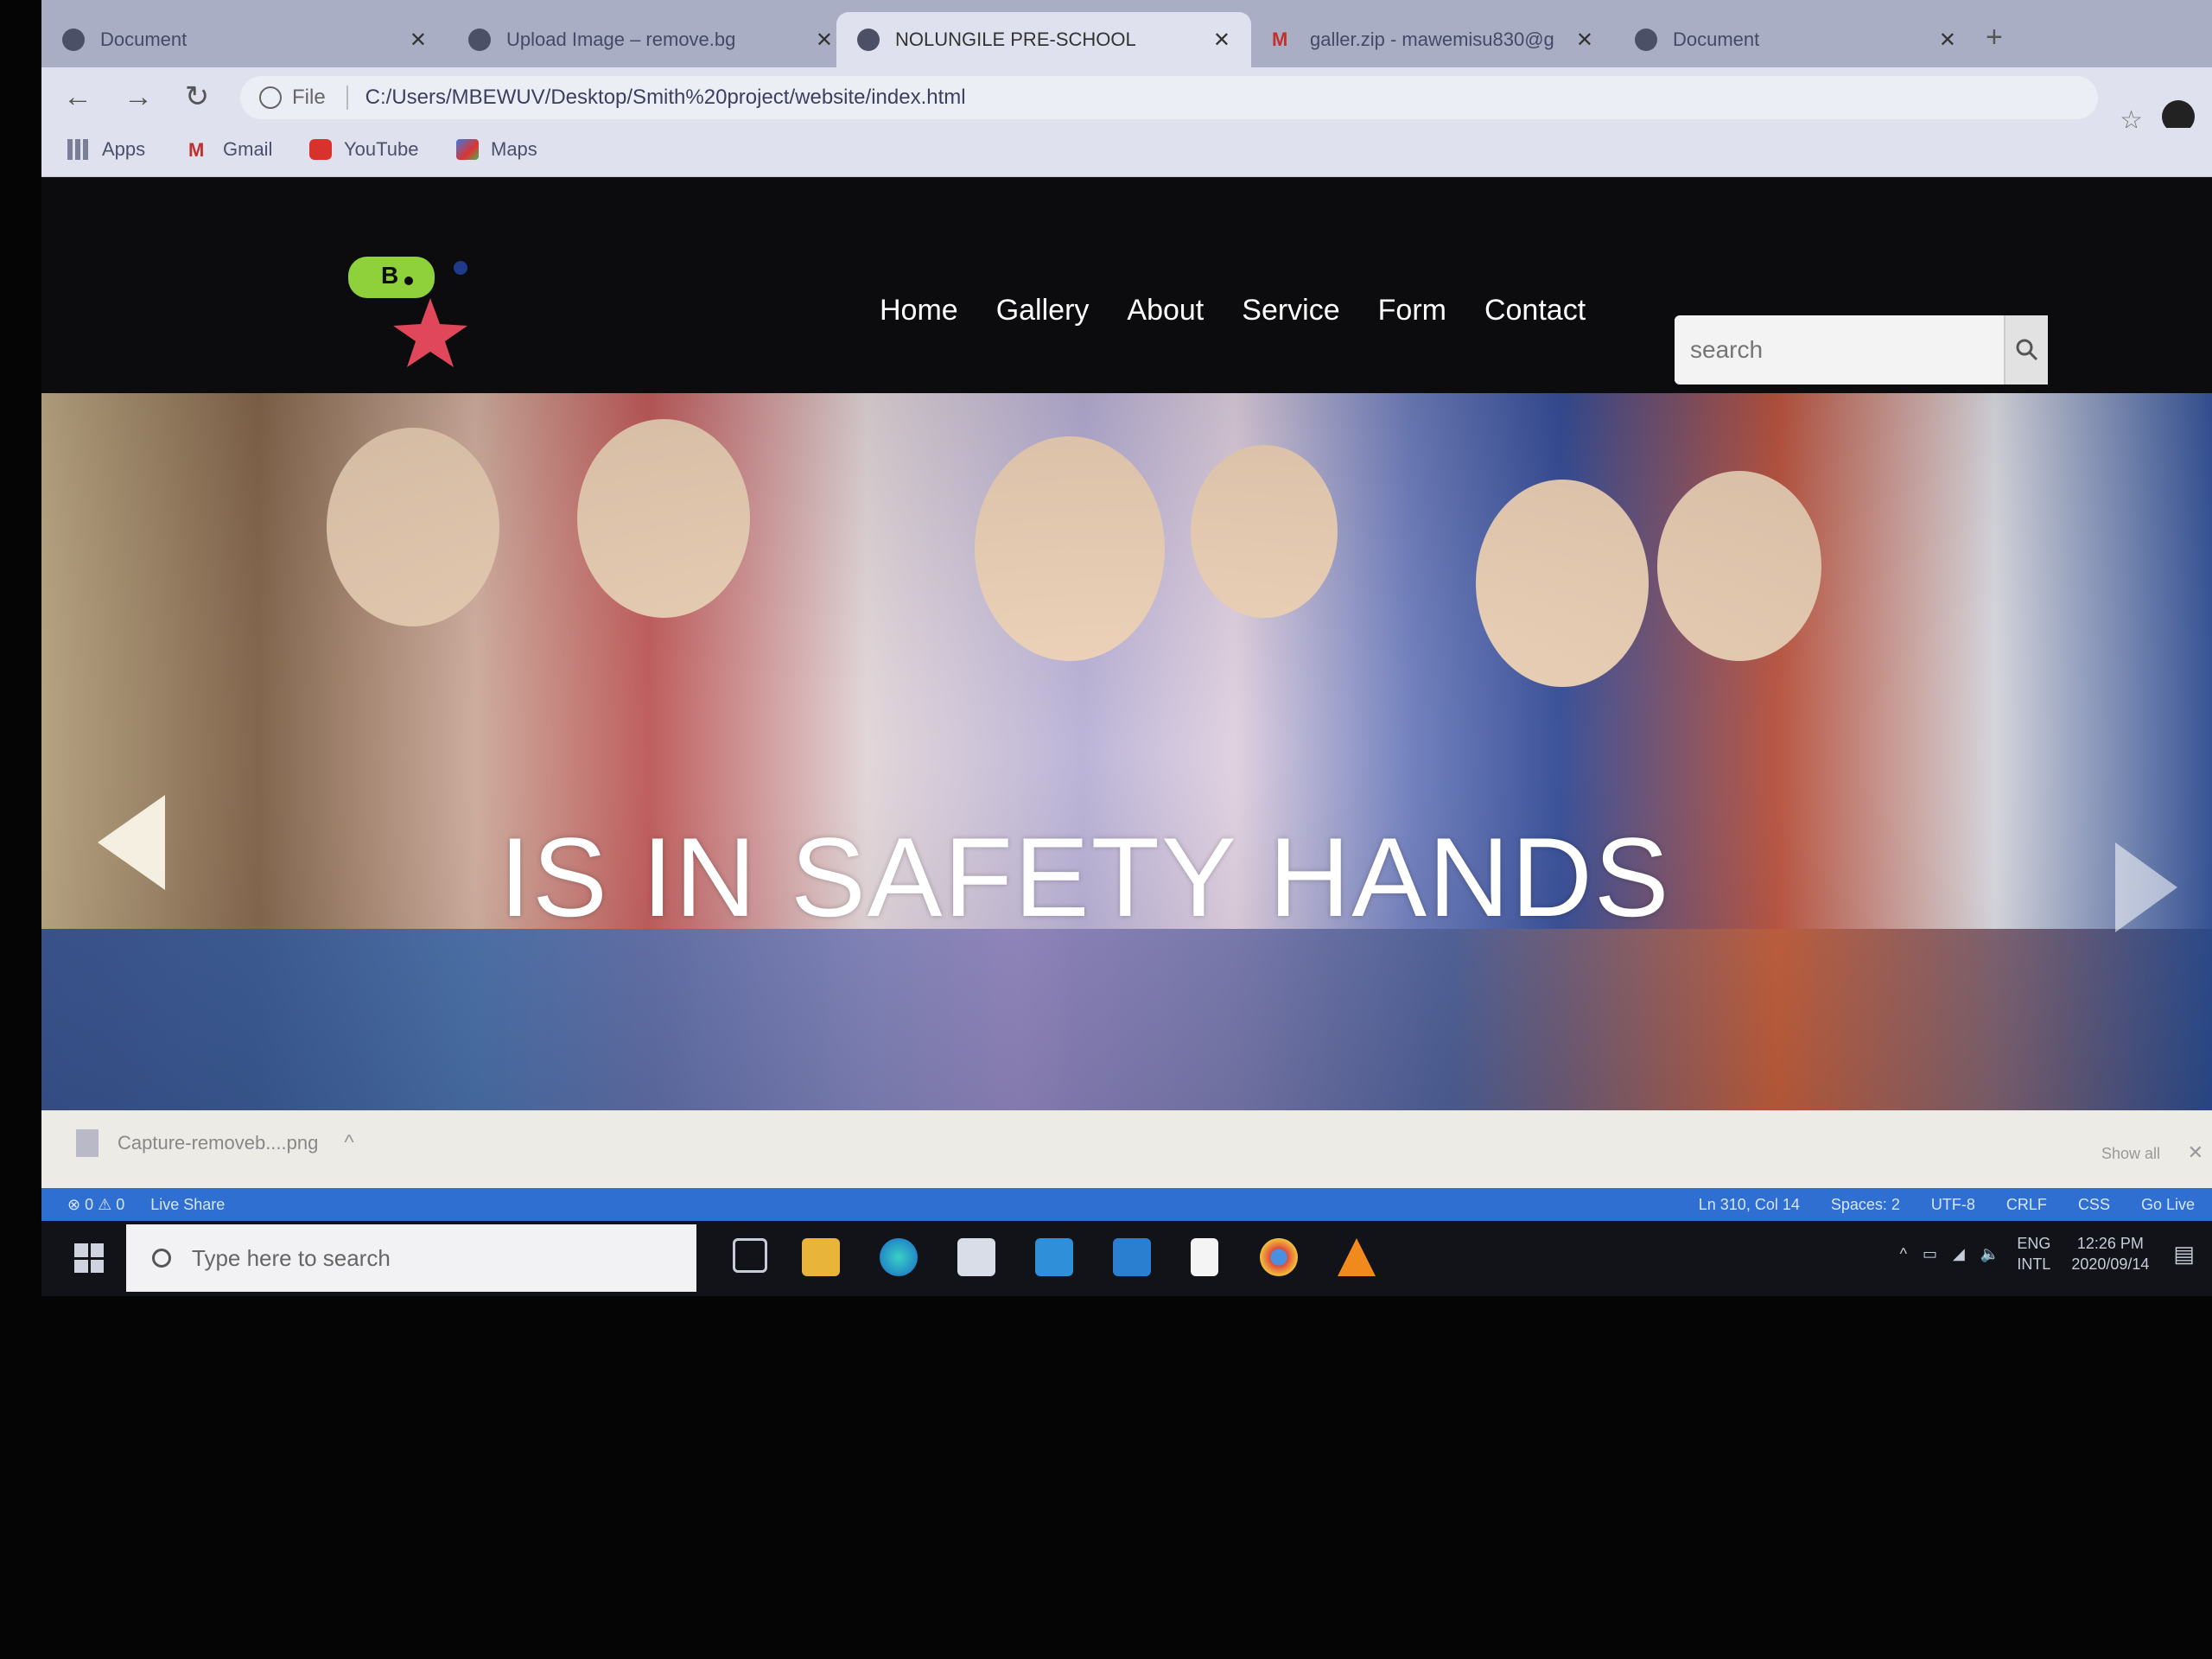 The height and width of the screenshot is (1659, 2212). What do you see at coordinates (218, 1143) in the screenshot?
I see `download-filename: Capture-removeb....png` at bounding box center [218, 1143].